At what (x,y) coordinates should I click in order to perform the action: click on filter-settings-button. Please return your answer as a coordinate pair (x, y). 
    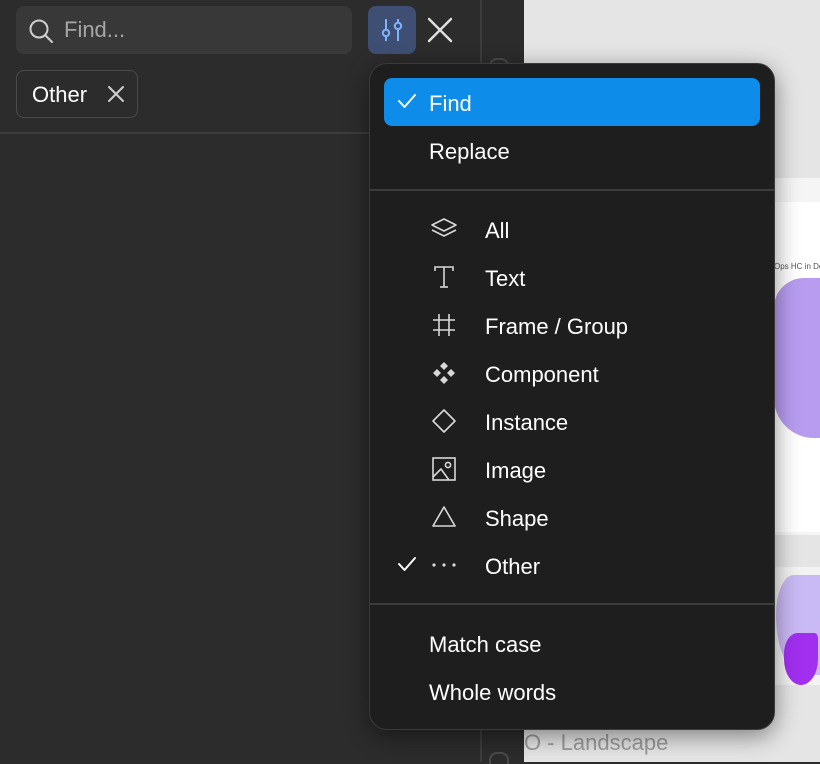
    Looking at the image, I should click on (392, 30).